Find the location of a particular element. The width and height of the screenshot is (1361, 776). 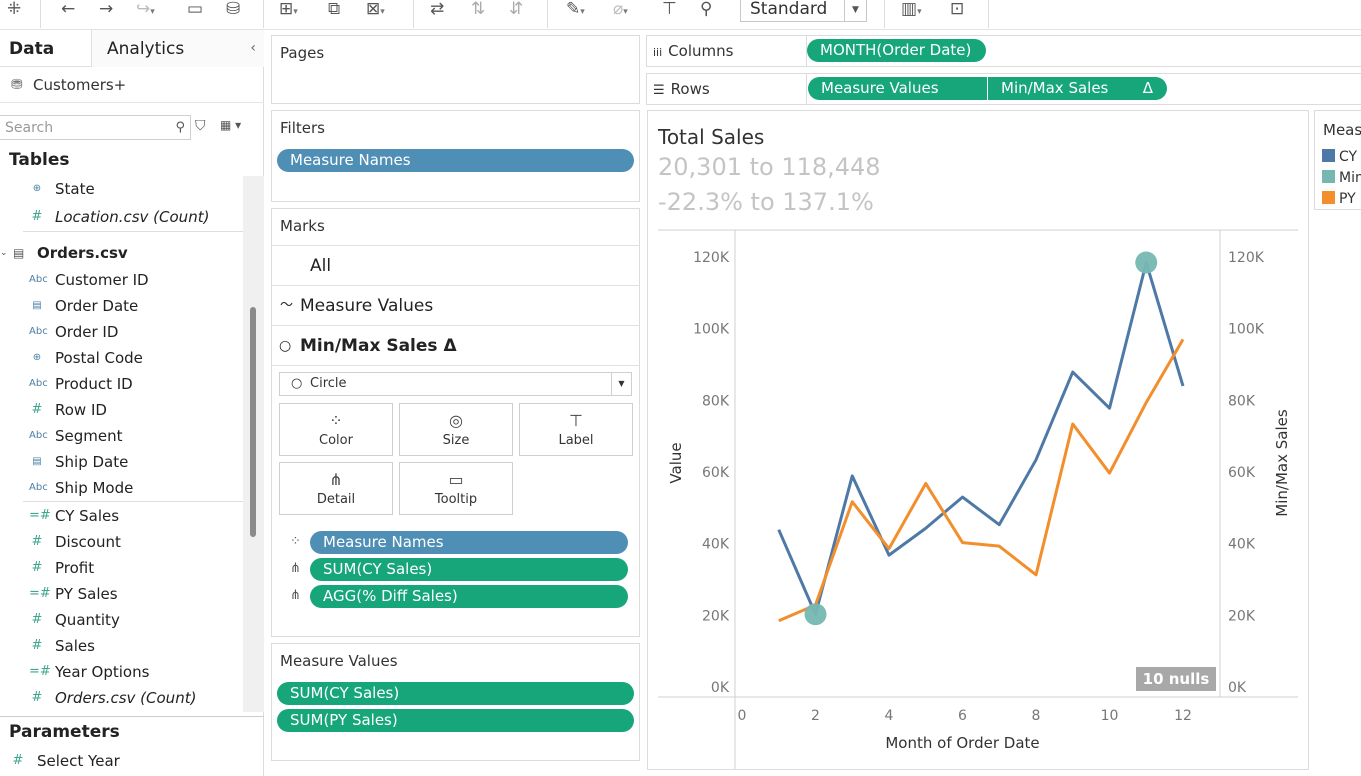

size-icon: ◎ is located at coordinates (456, 420).